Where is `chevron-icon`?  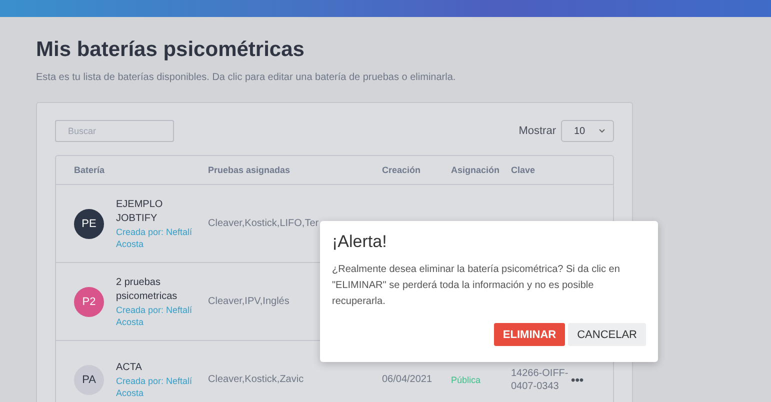 chevron-icon is located at coordinates (602, 131).